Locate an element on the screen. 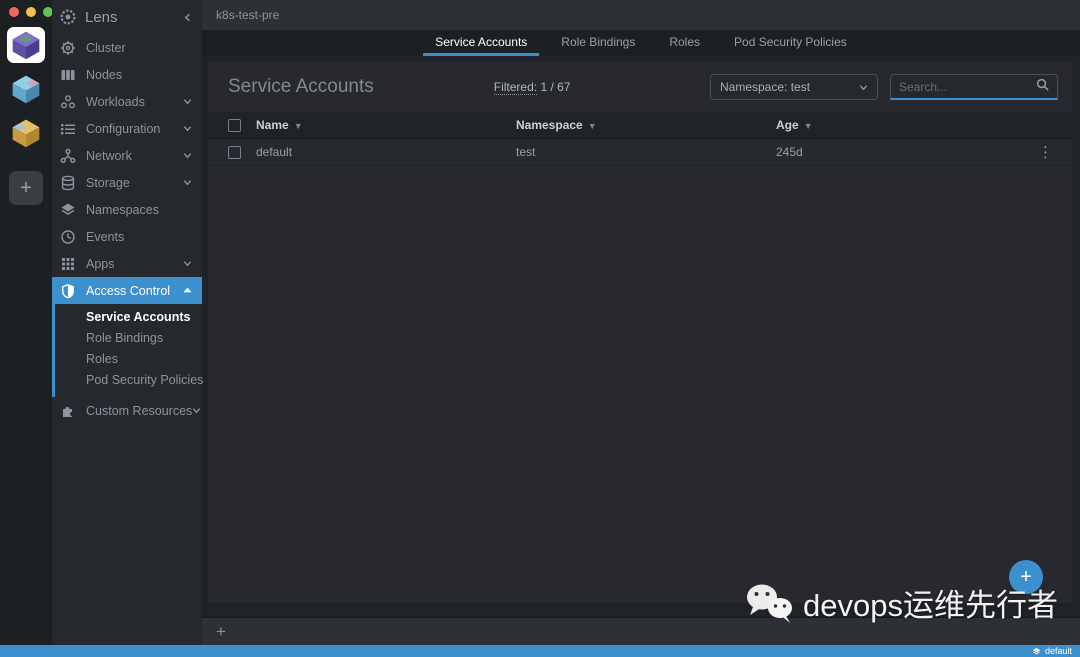 Image resolution: width=1080 pixels, height=657 pixels. apps-grid-icon is located at coordinates (68, 264).